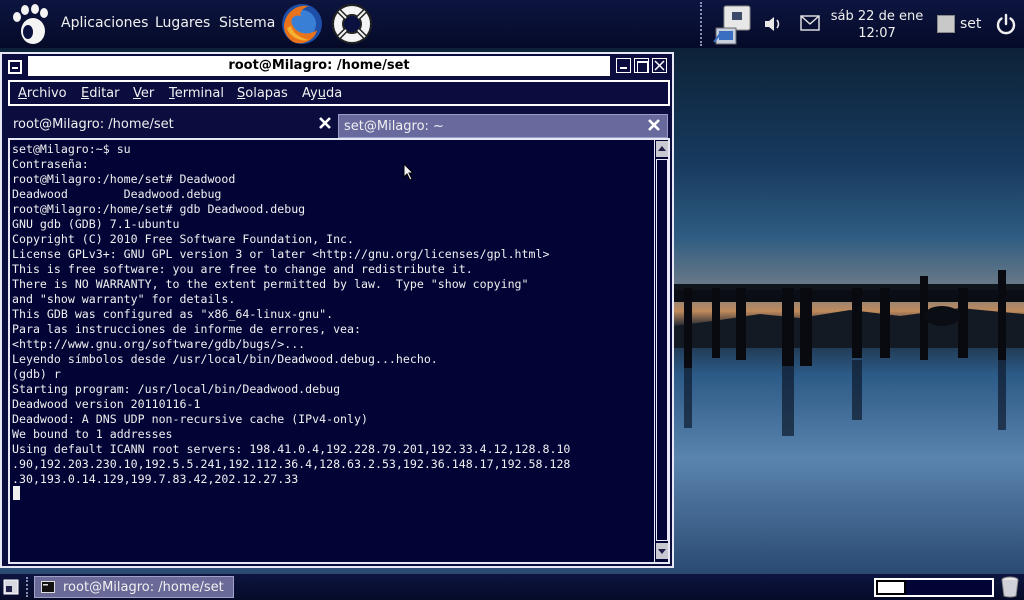 The height and width of the screenshot is (600, 1024). What do you see at coordinates (970, 24) in the screenshot?
I see `user-name: set` at bounding box center [970, 24].